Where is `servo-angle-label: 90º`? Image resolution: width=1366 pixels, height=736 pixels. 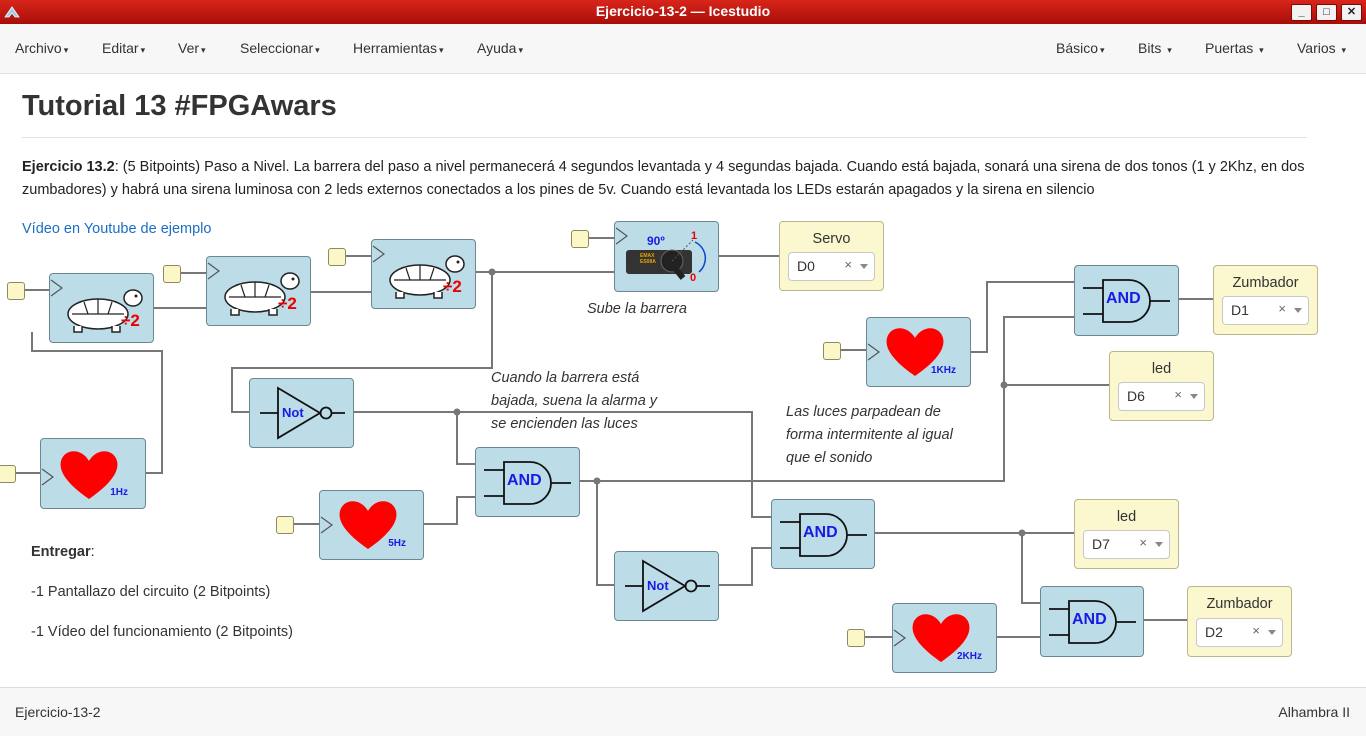 servo-angle-label: 90º is located at coordinates (656, 241).